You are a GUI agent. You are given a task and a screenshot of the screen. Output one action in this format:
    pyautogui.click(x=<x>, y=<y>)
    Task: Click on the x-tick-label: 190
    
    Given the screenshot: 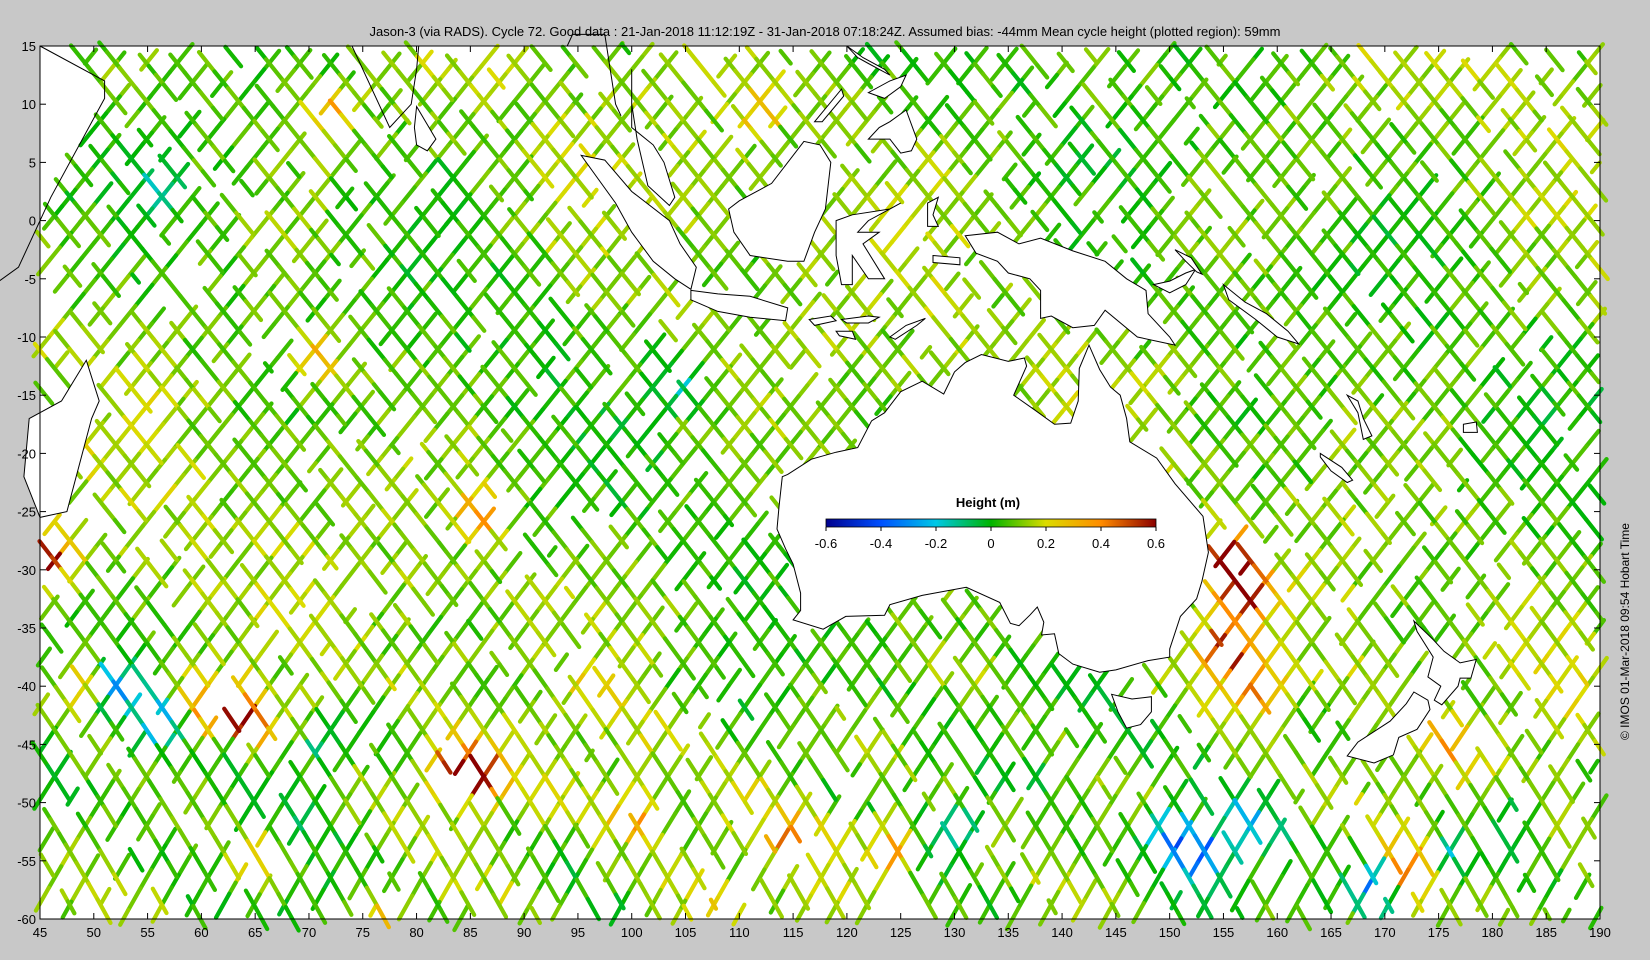 What is the action you would take?
    pyautogui.click(x=1600, y=932)
    